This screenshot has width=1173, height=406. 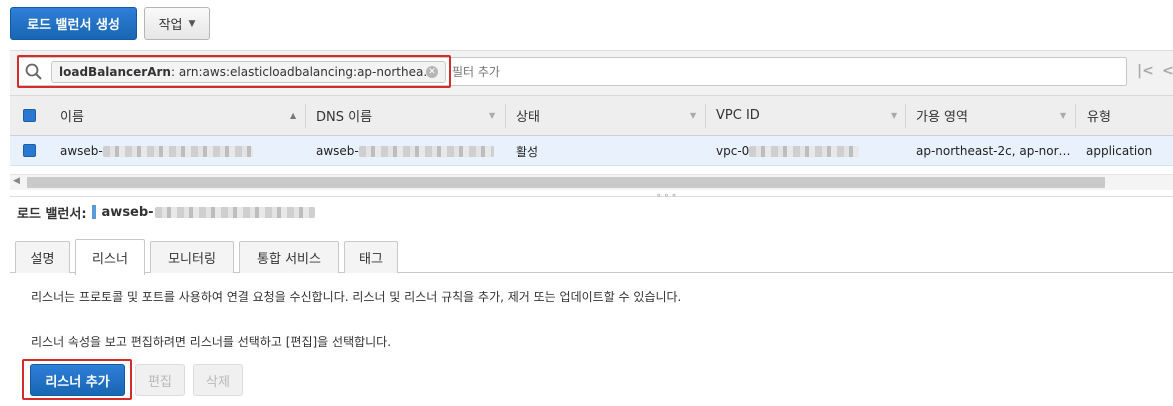 I want to click on prev-page-icon: <, so click(x=1167, y=71).